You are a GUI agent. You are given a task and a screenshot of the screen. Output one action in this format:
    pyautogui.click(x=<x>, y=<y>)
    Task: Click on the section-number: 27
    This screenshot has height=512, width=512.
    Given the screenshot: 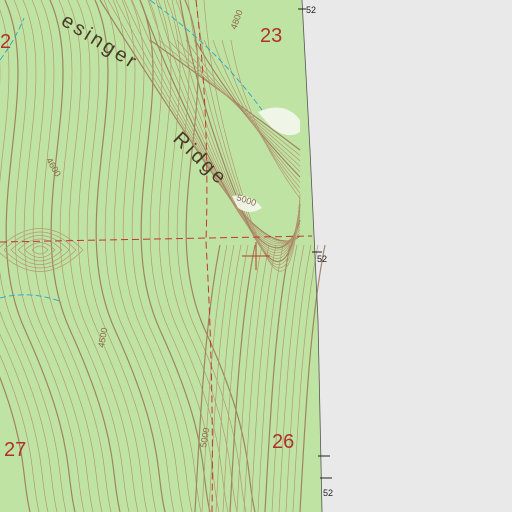 What is the action you would take?
    pyautogui.click(x=15, y=450)
    